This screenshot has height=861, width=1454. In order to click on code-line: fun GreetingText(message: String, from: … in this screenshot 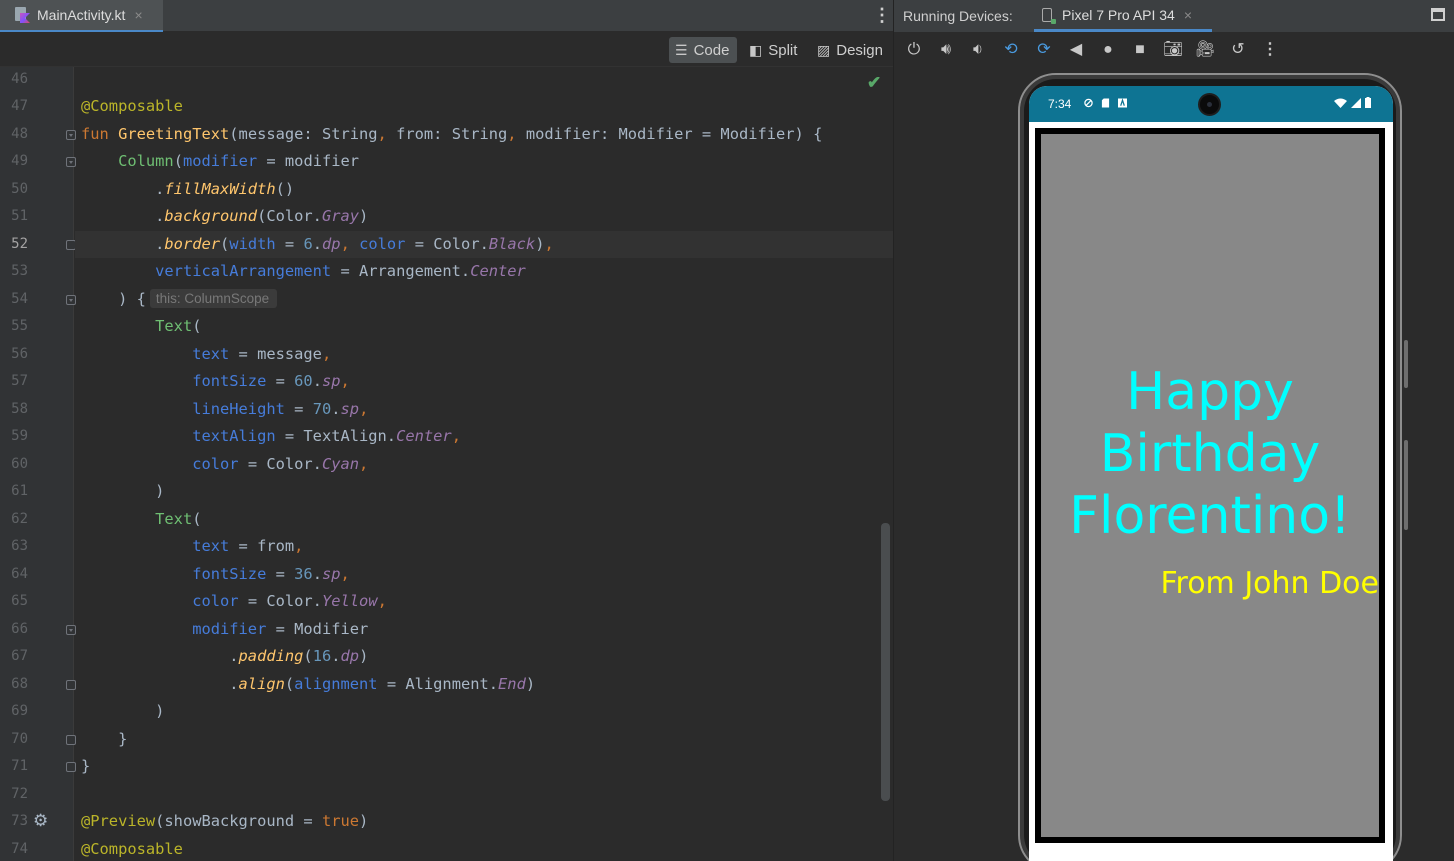, I will do `click(451, 135)`.